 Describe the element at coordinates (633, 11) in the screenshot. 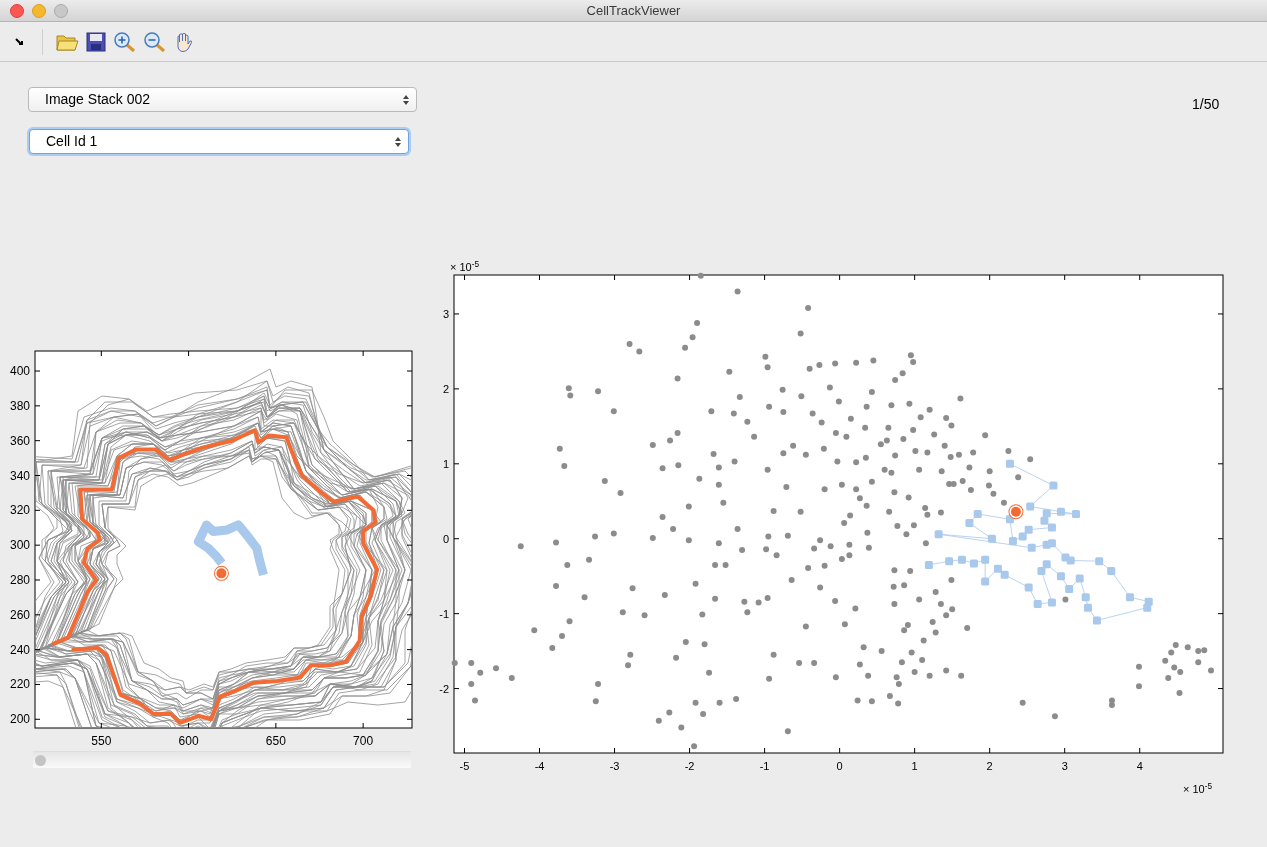

I see `window-title: CellTrackViewer` at that location.